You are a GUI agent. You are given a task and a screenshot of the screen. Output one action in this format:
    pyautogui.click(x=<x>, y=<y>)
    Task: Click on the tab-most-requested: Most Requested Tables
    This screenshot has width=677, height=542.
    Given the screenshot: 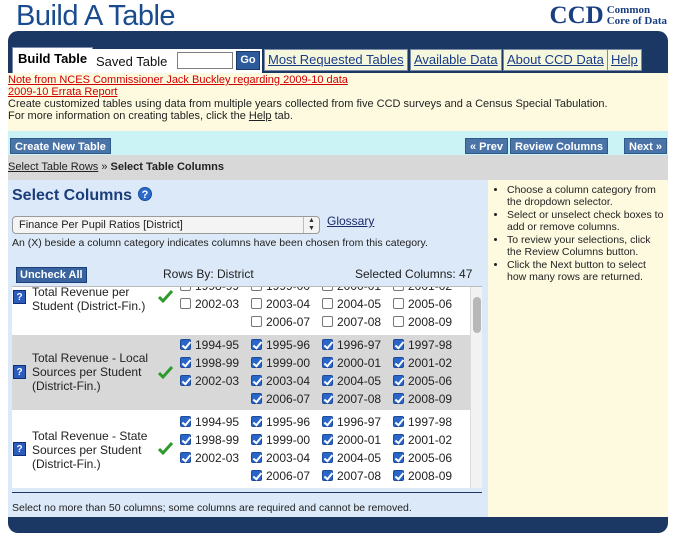 What is the action you would take?
    pyautogui.click(x=336, y=60)
    